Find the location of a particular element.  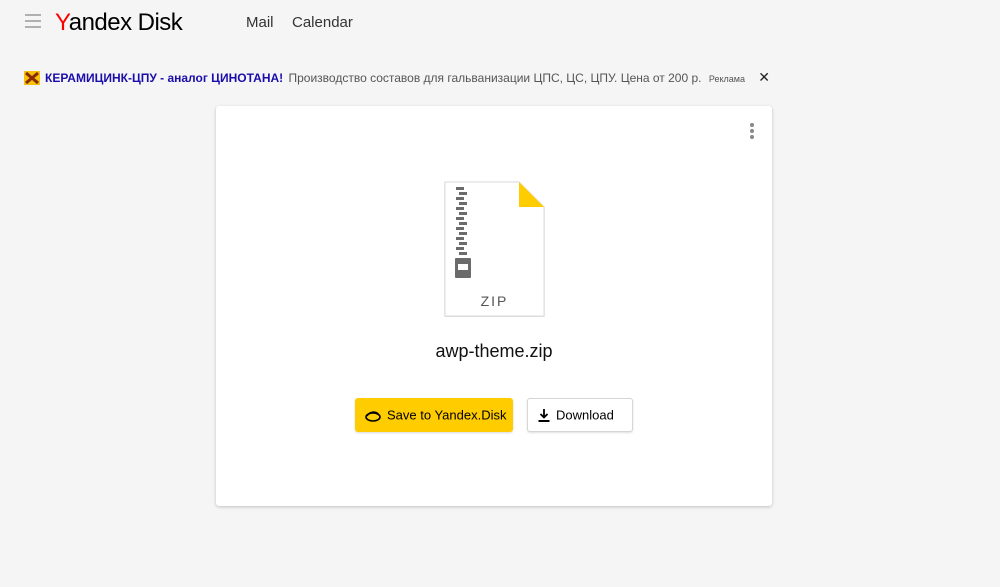

hamburger-icon is located at coordinates (33, 22).